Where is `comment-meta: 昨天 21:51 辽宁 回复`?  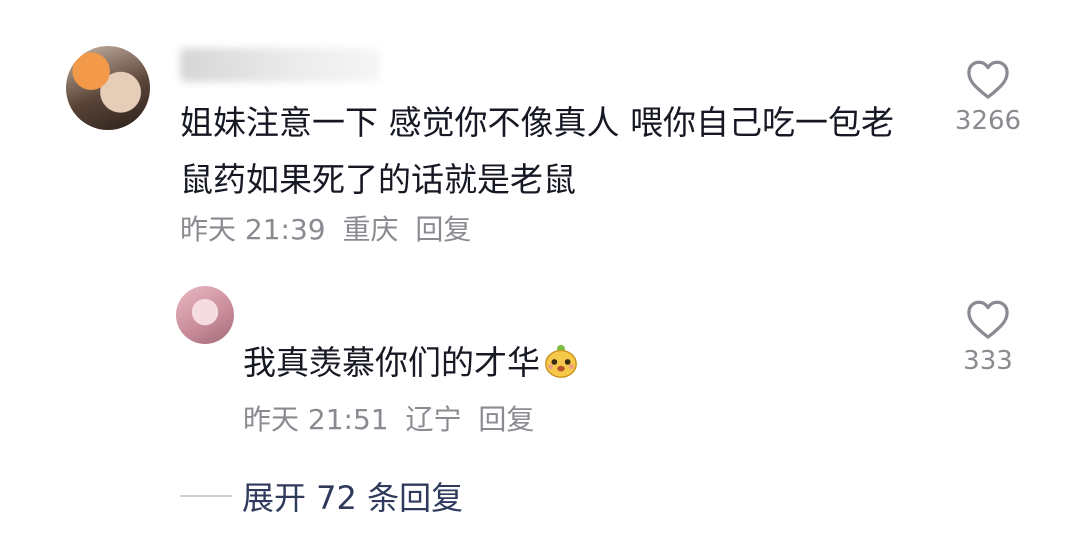 comment-meta: 昨天 21:51 辽宁 回复 is located at coordinates (392, 418).